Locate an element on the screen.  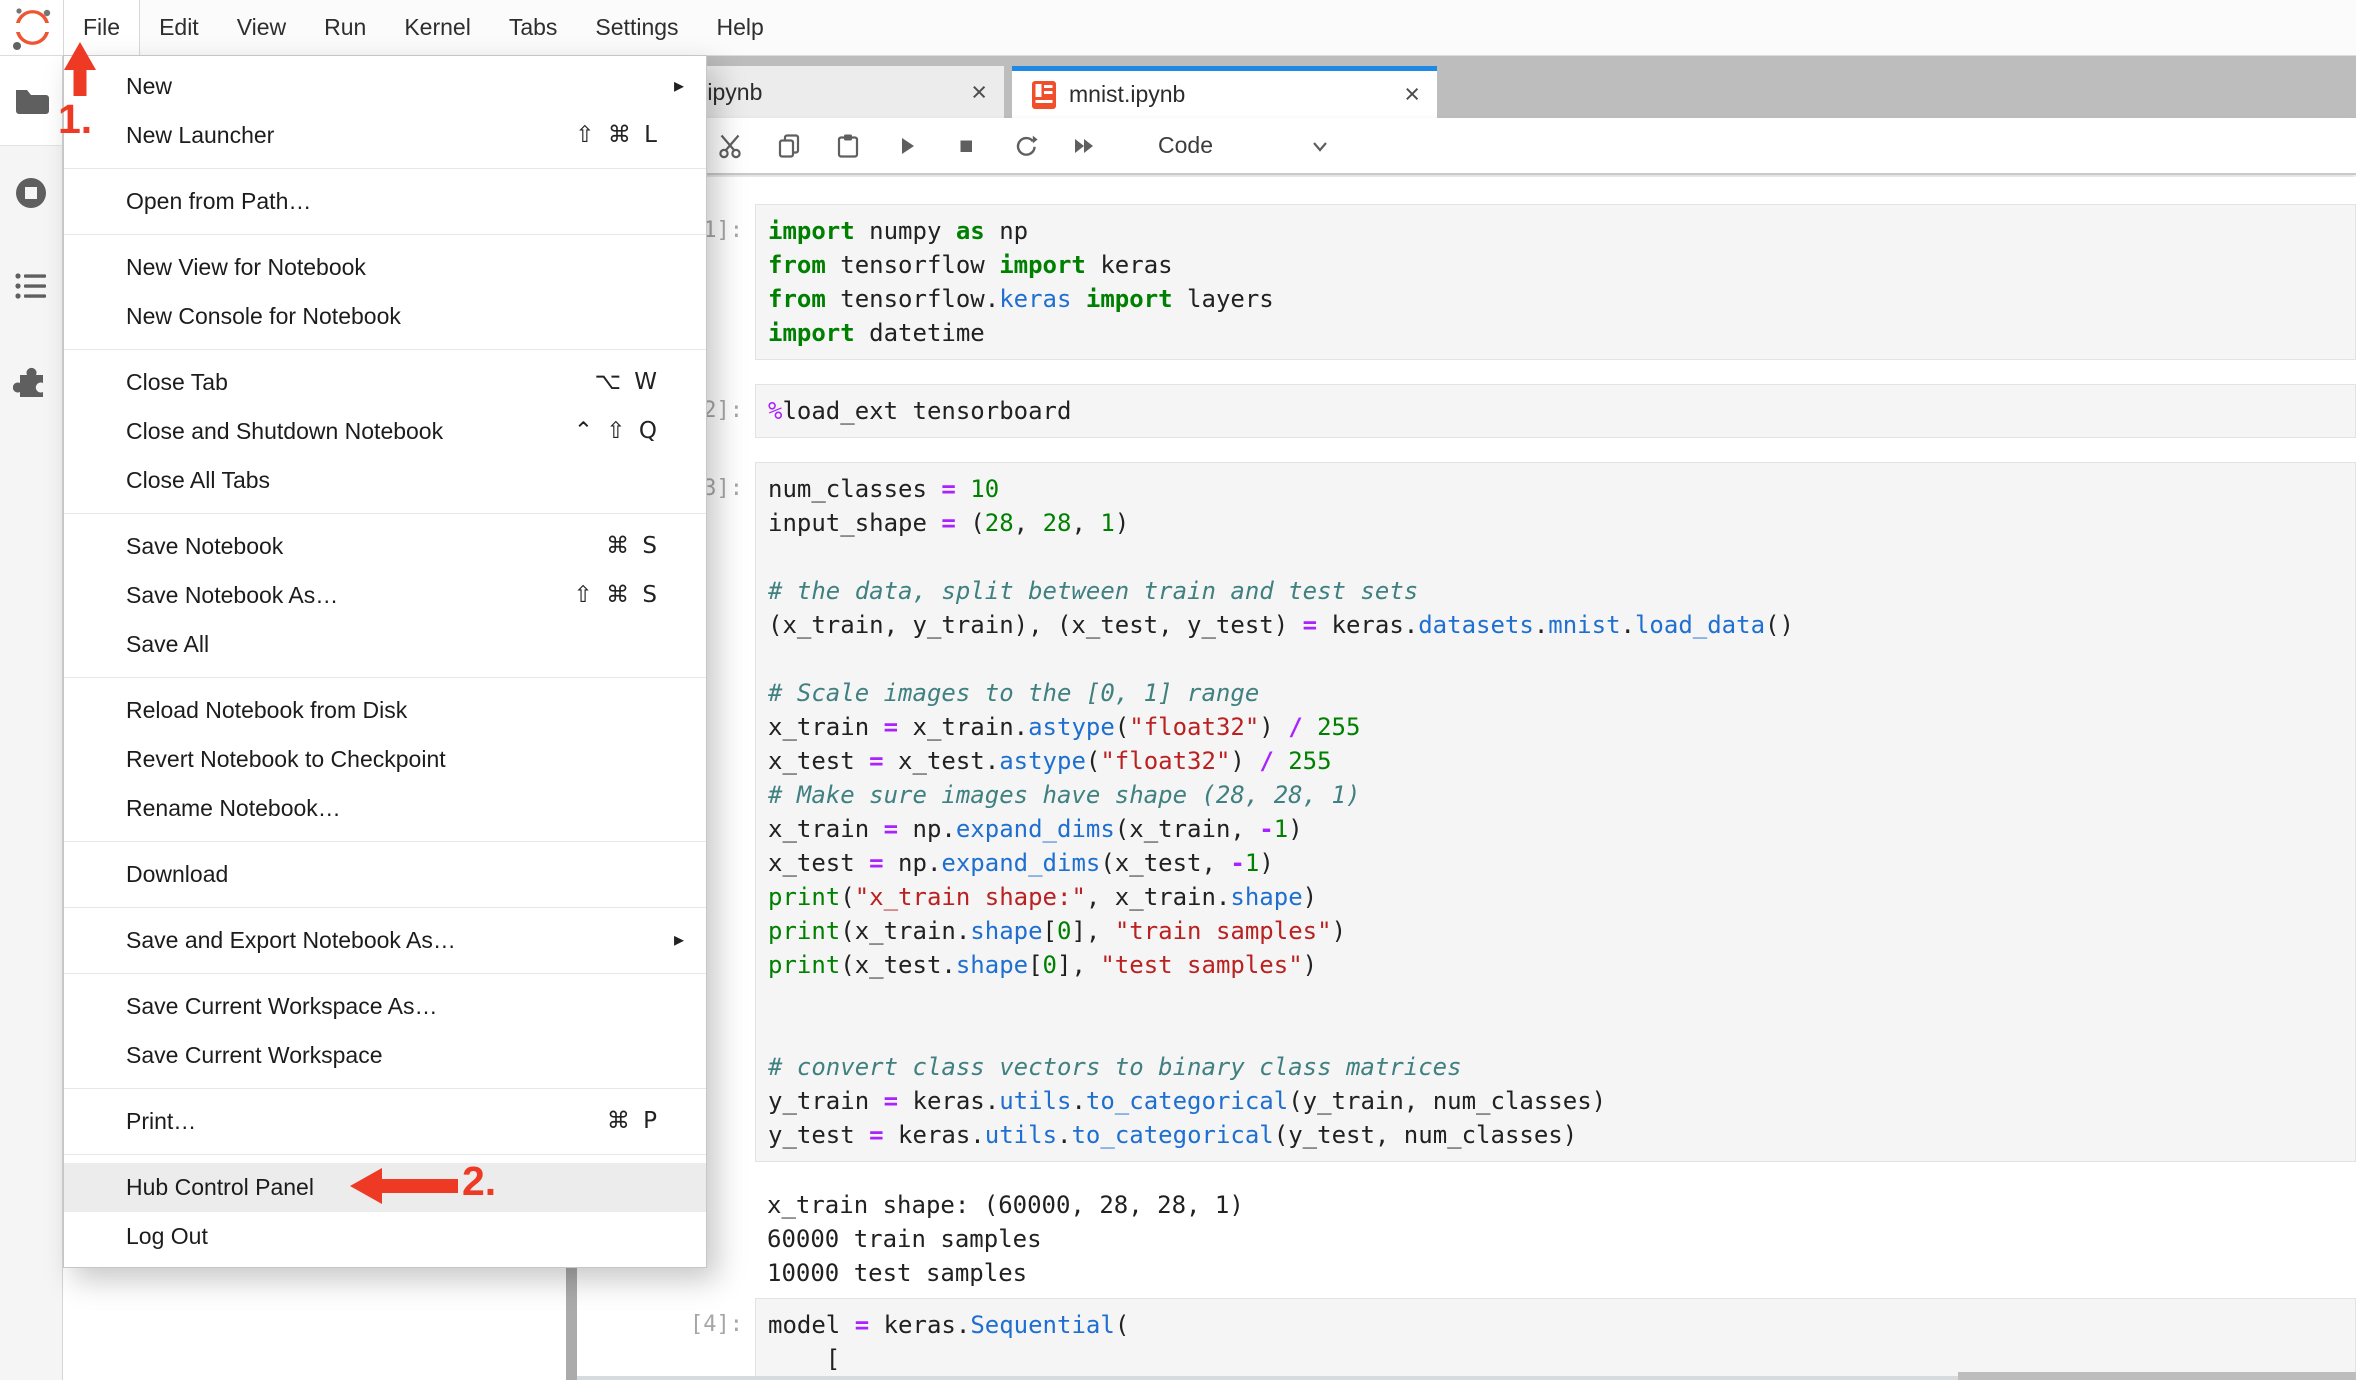
menu-item-shortcut: ⌘ S is located at coordinates (633, 546).